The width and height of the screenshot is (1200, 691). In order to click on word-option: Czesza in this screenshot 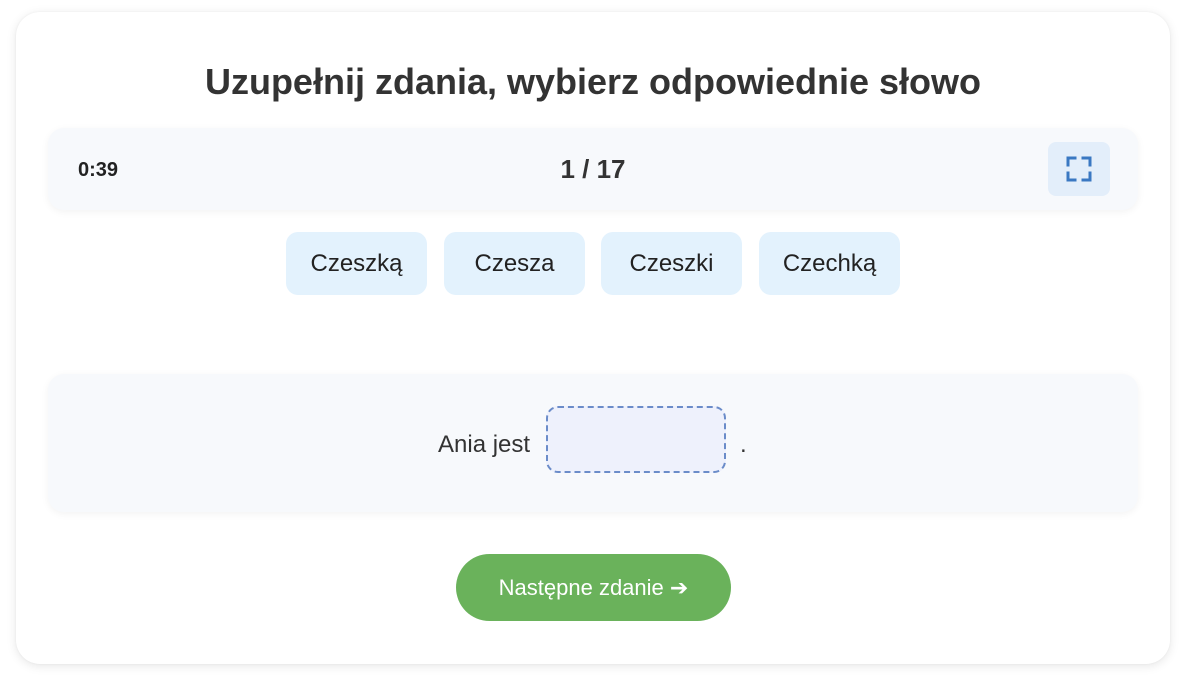, I will do `click(514, 263)`.